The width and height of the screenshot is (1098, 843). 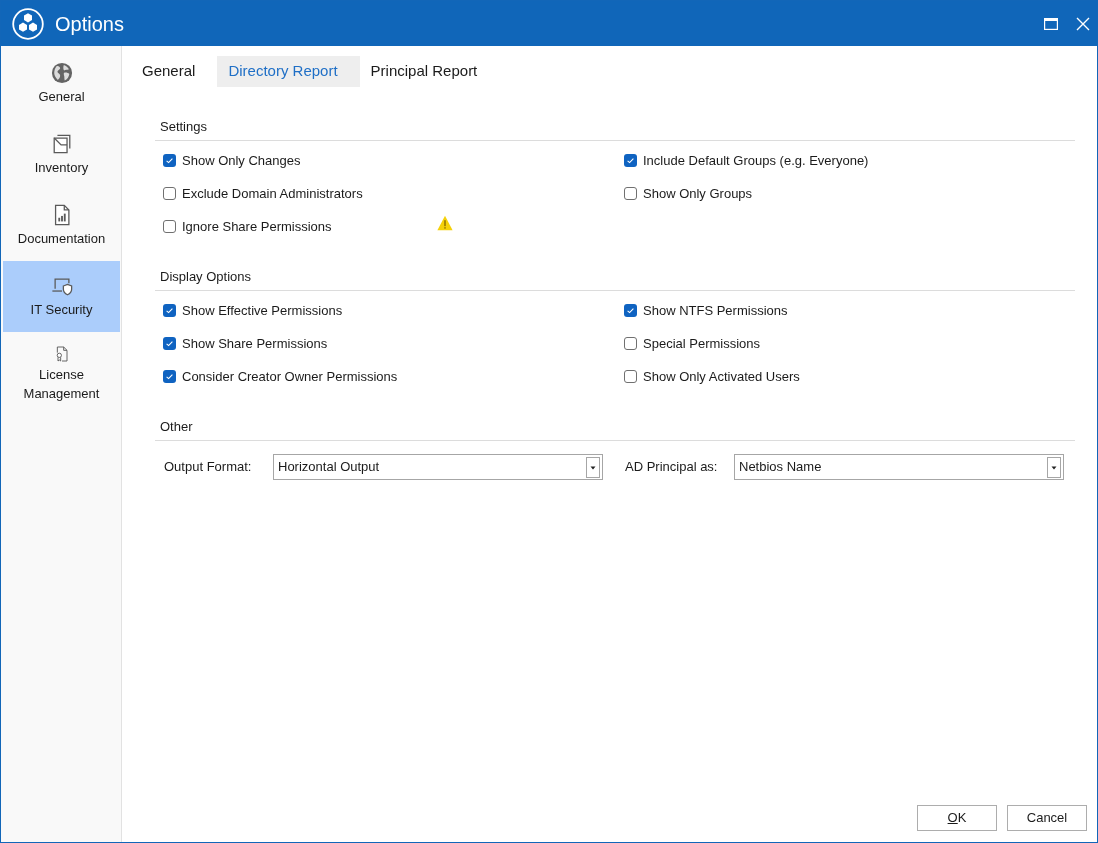 I want to click on dropdown: Horizontal Output, so click(x=438, y=467).